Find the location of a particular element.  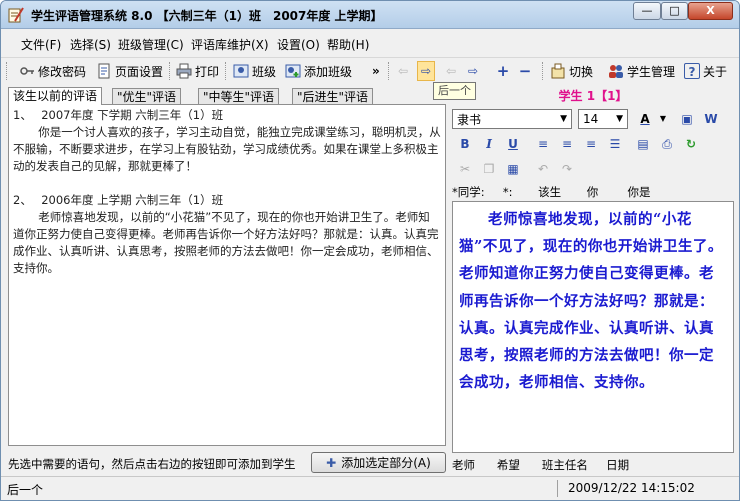

redo-icon: ↷ is located at coordinates (567, 169).